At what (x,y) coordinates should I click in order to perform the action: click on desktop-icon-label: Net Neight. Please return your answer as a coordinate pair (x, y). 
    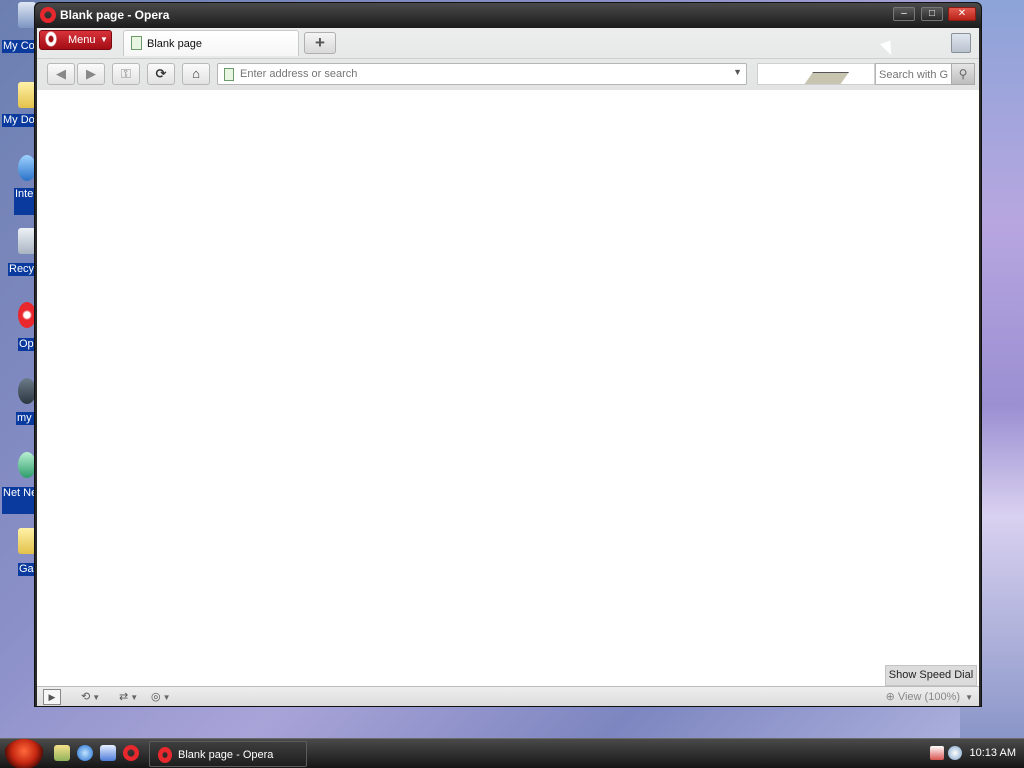
    Looking at the image, I should click on (19, 500).